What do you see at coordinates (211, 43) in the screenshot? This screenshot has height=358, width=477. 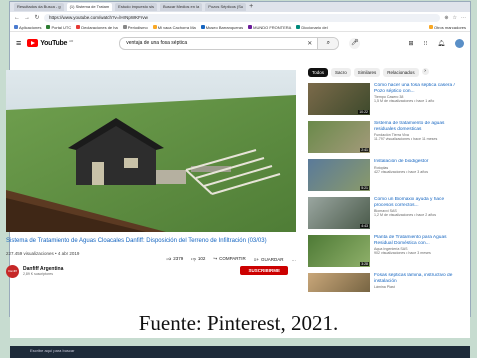 I see `search-input: ventaja de una fosa séptica` at bounding box center [211, 43].